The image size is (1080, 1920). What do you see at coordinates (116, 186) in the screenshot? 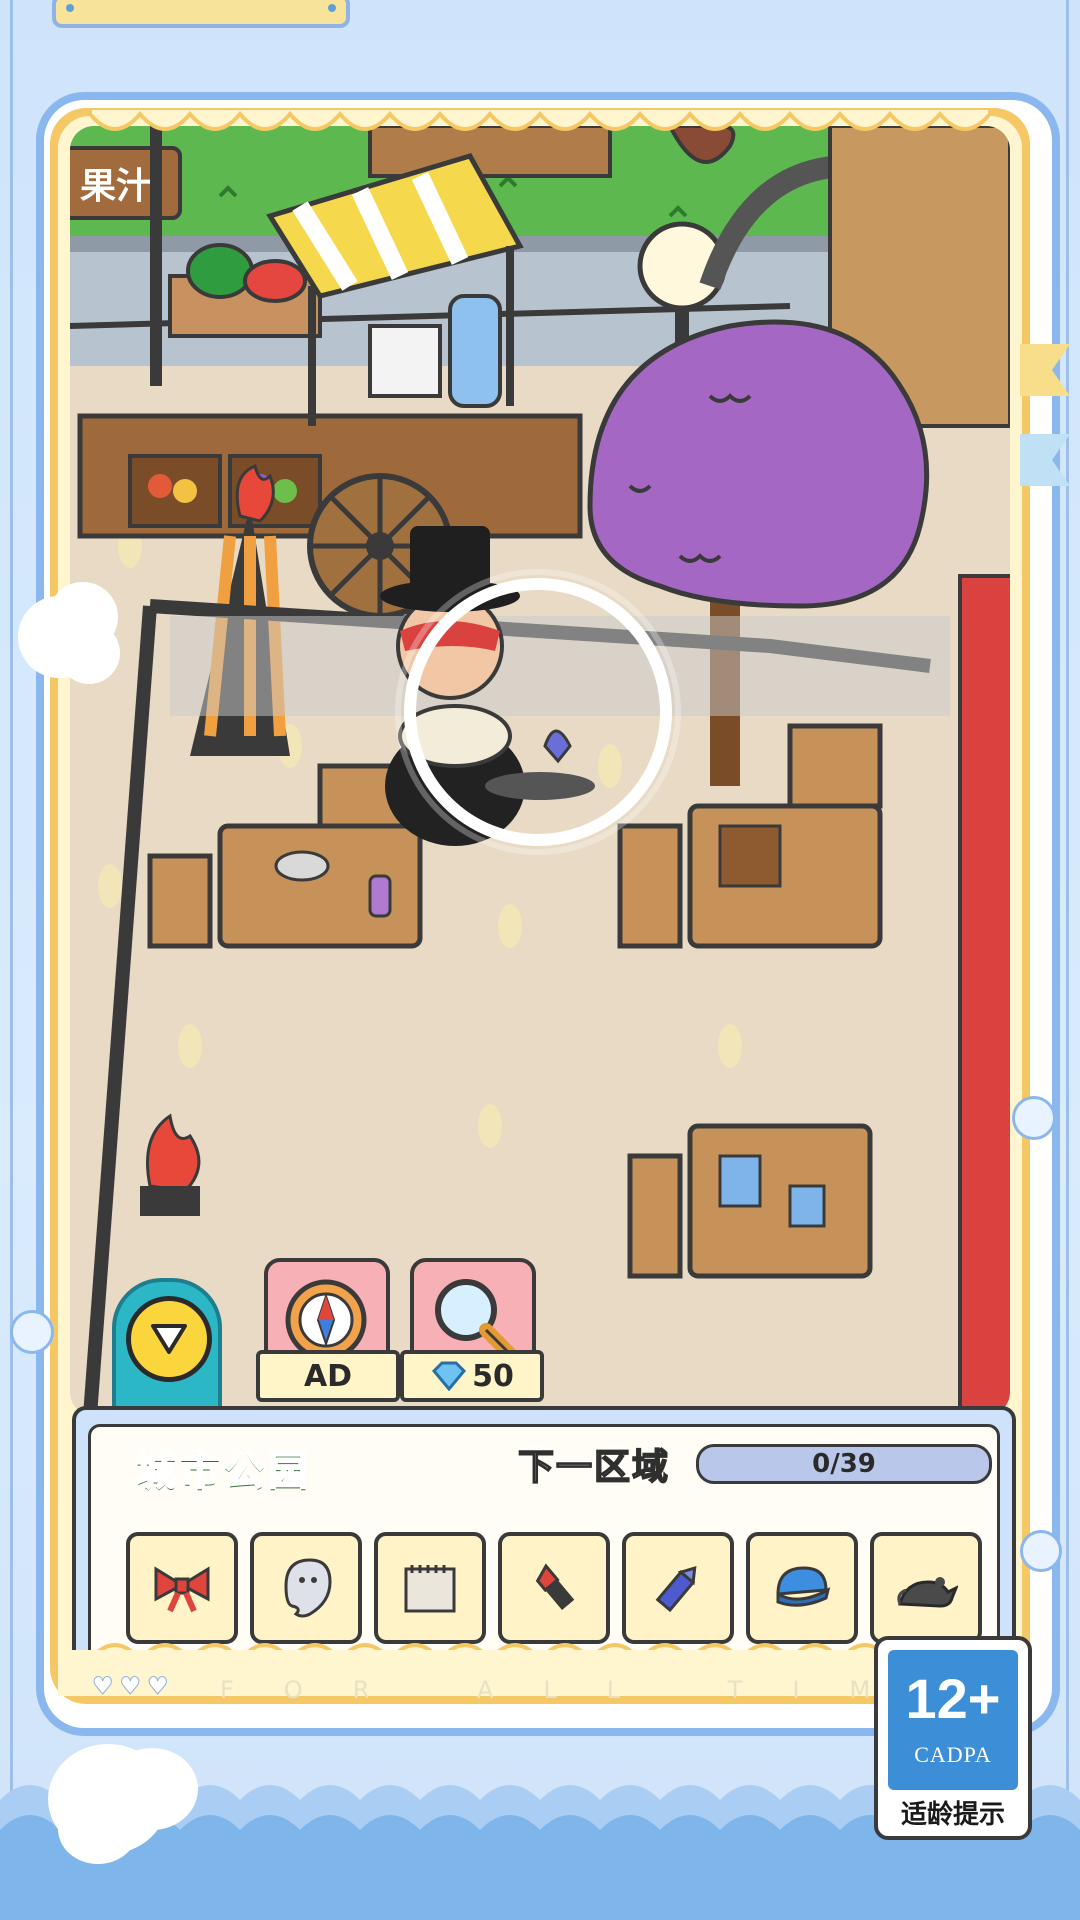
I see `juice-sign-text: 果汁` at bounding box center [116, 186].